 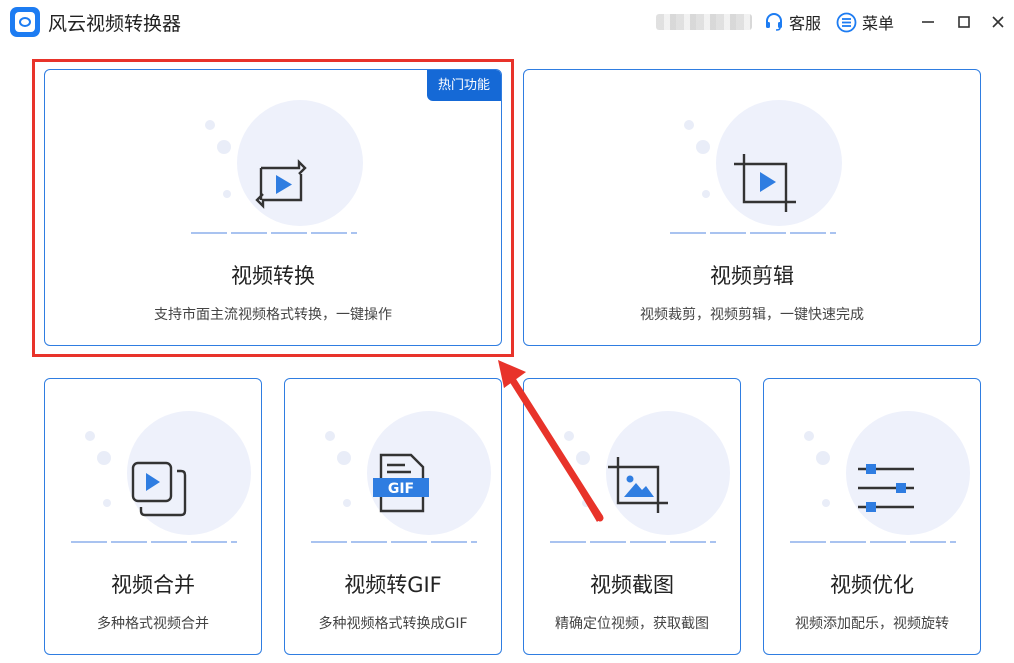 I want to click on title-bar: 风云视频转换器 客服 菜单, so click(x=507, y=23).